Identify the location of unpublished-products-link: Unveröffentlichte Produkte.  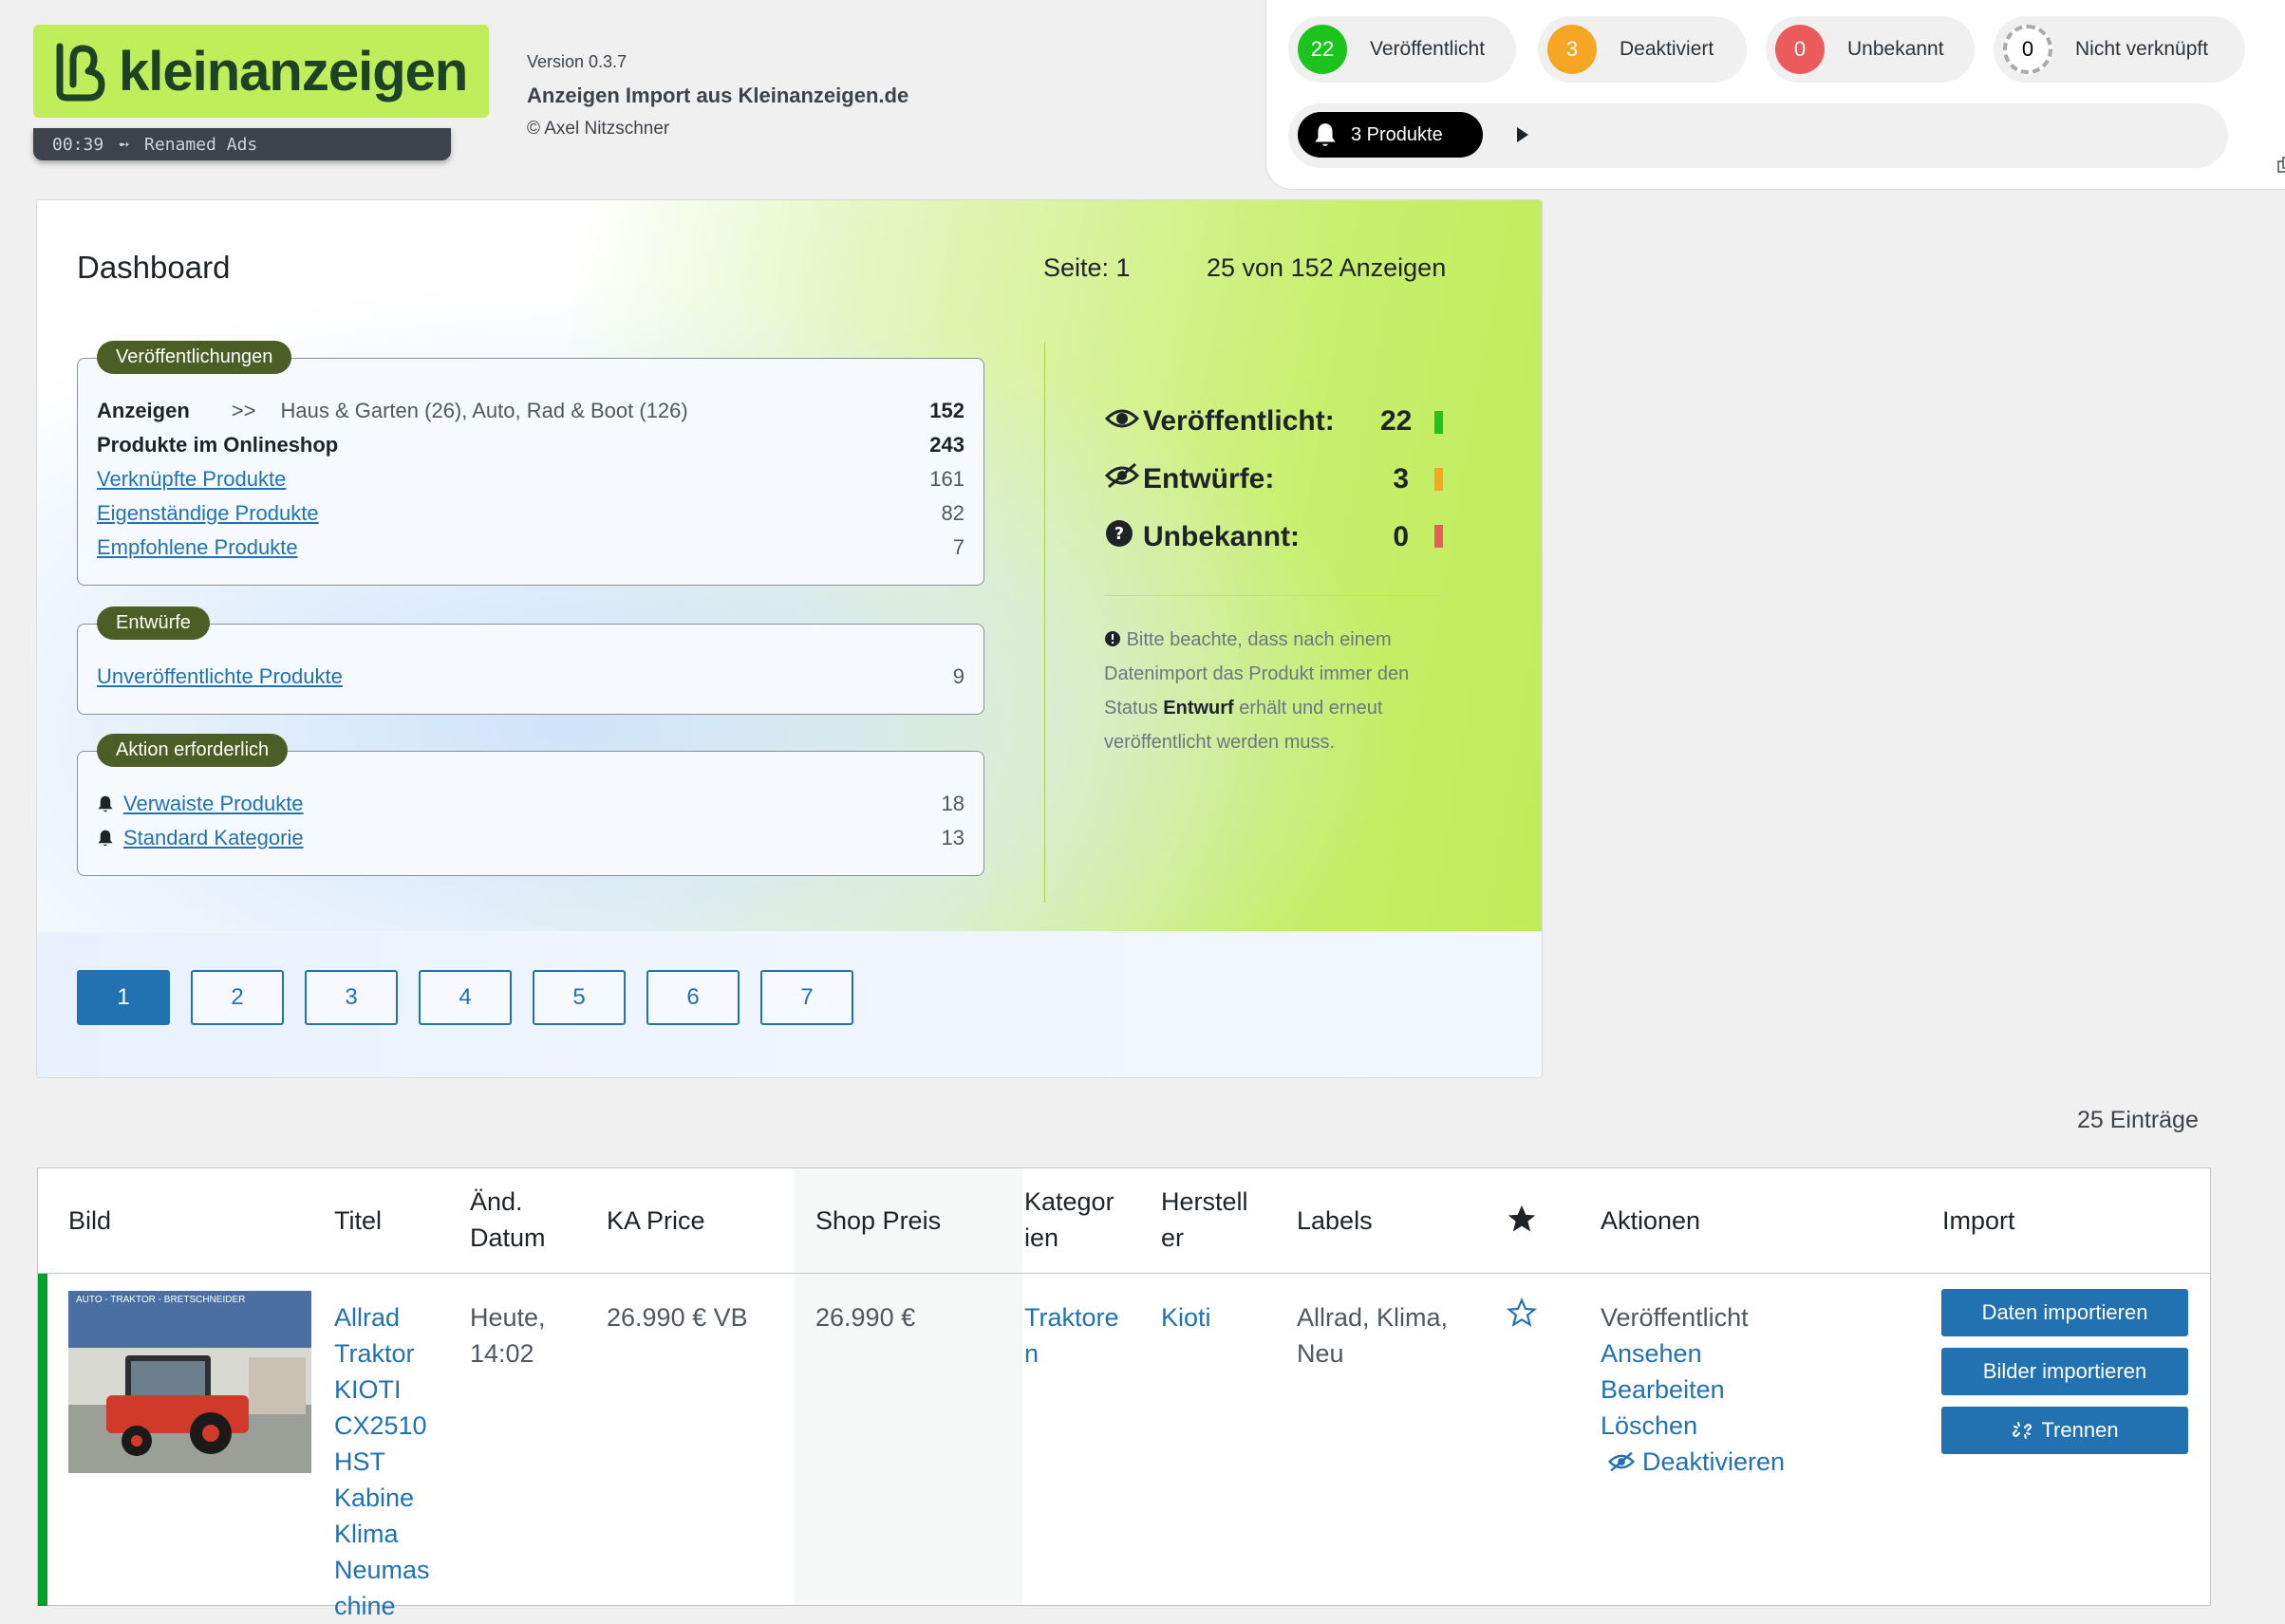
(220, 676).